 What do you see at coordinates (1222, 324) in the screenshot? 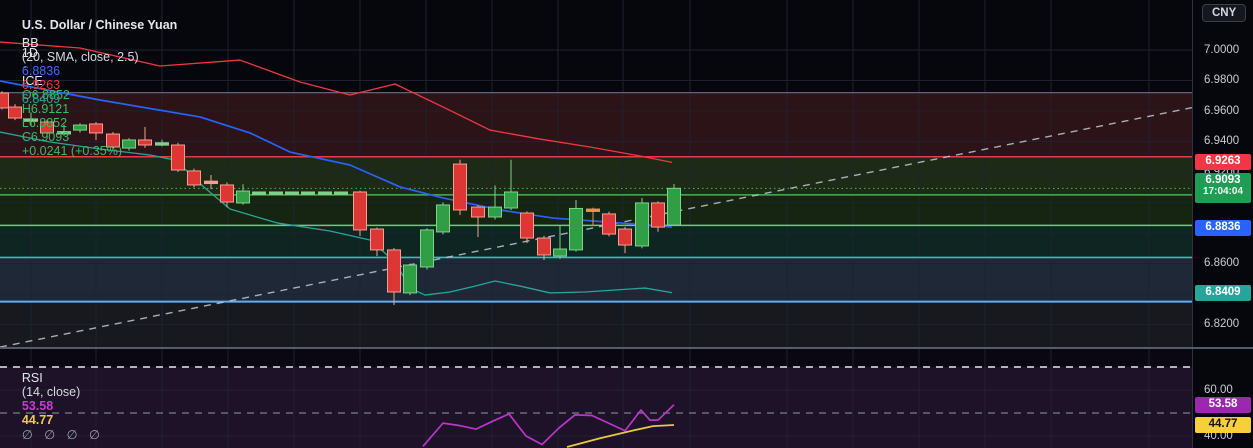
I see `price-axis-label: 6.8200` at bounding box center [1222, 324].